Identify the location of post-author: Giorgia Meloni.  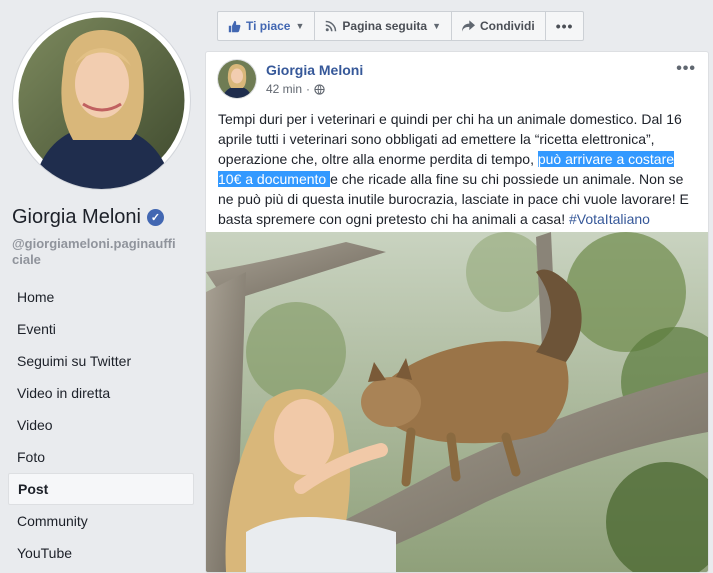
(314, 70).